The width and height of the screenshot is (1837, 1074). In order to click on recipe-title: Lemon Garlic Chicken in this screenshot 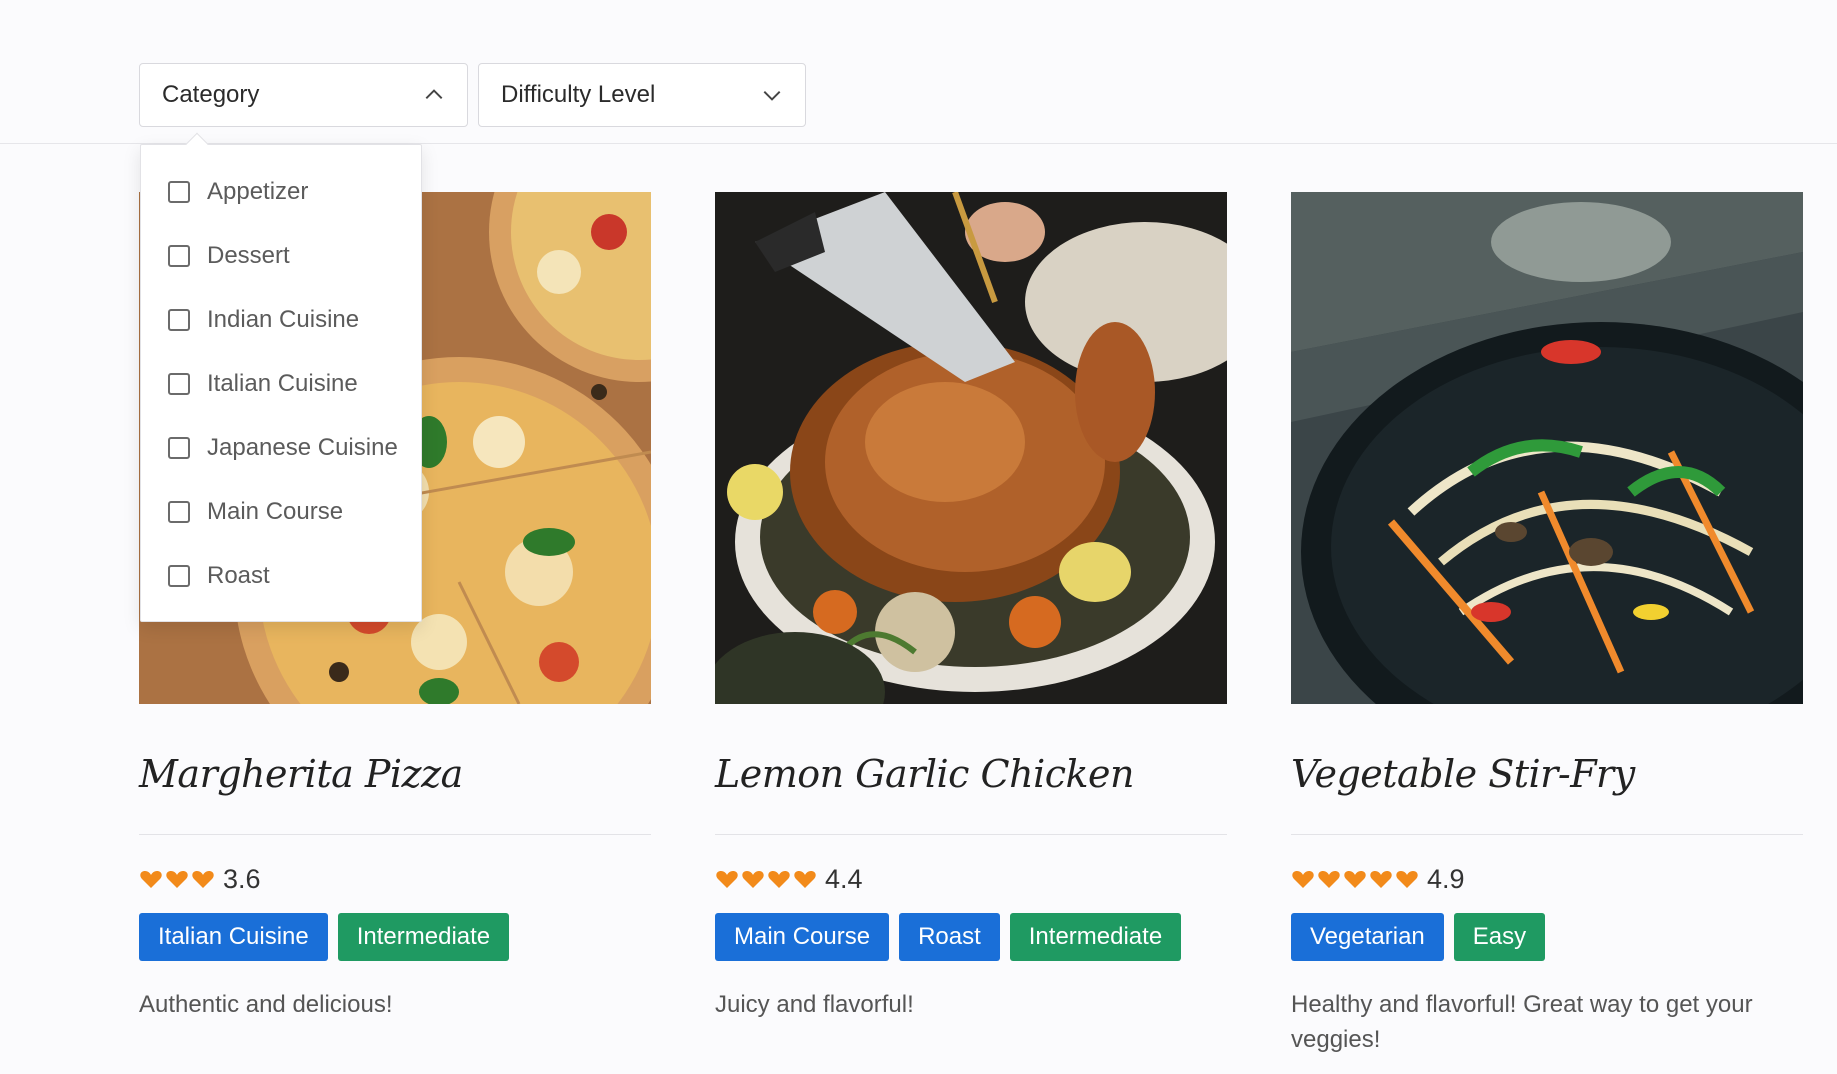, I will do `click(971, 782)`.